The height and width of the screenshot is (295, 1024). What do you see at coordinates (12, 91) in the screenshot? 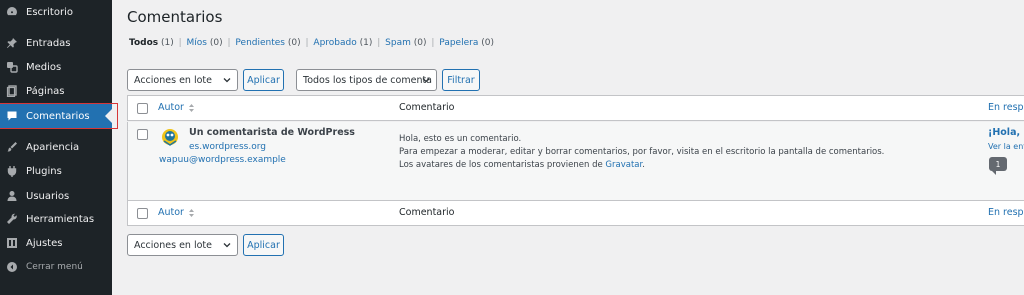
I see `pages-icon` at bounding box center [12, 91].